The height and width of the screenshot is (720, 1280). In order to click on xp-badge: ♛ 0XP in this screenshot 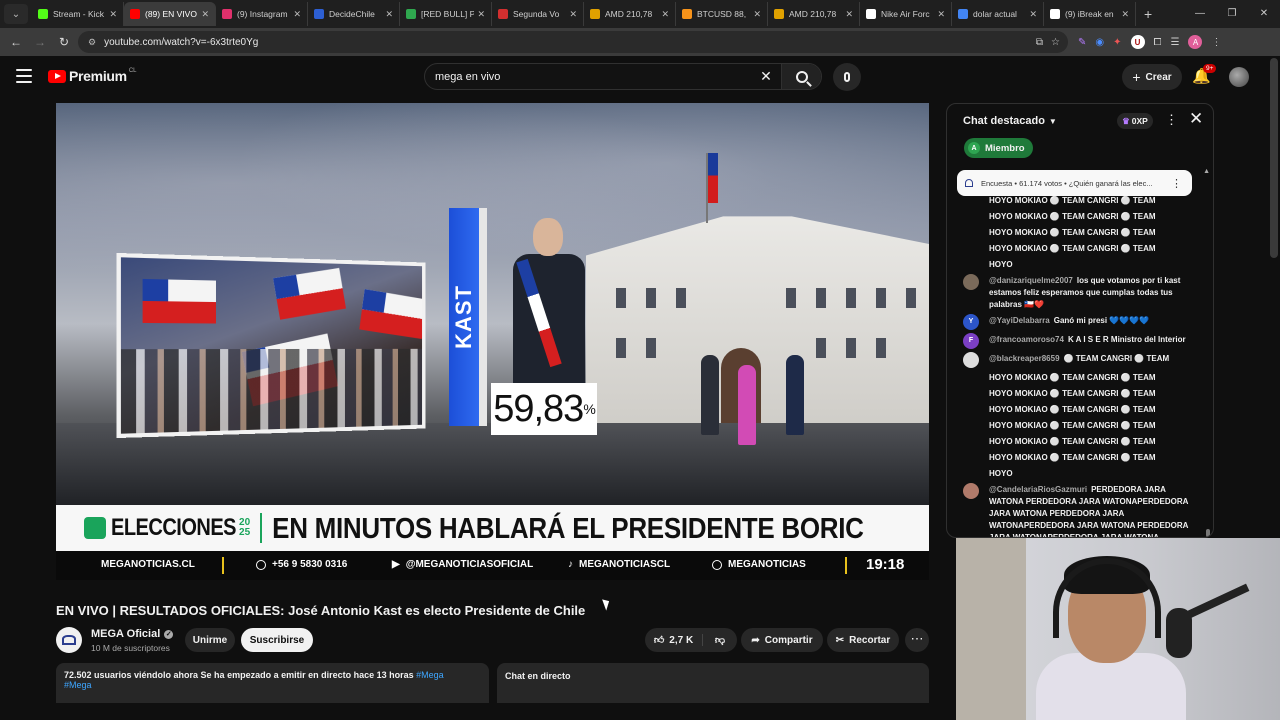, I will do `click(1135, 121)`.